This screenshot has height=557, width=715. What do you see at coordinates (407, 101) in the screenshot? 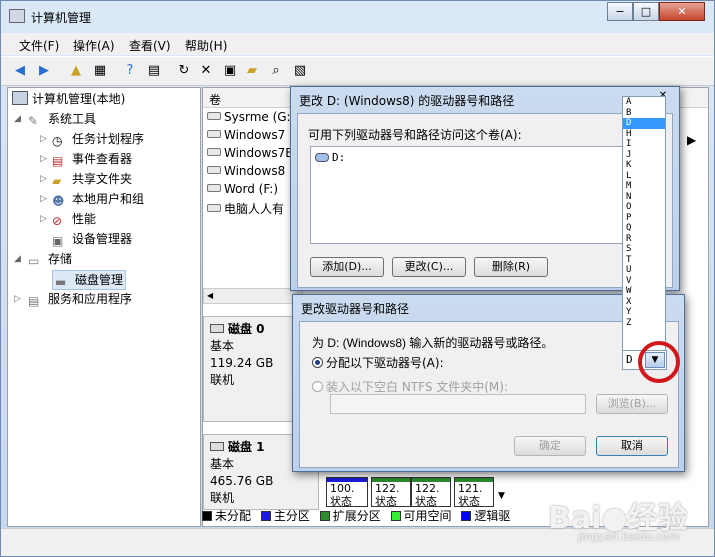
I see `dialog1-title: 更改 D: (Windows8) 的驱动器号和路径` at bounding box center [407, 101].